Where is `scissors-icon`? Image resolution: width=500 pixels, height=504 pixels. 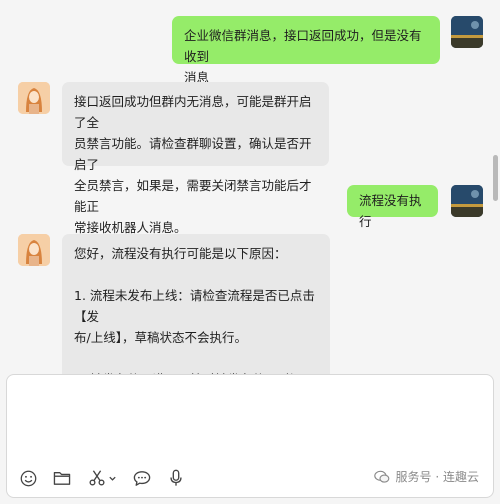 scissors-icon is located at coordinates (102, 478).